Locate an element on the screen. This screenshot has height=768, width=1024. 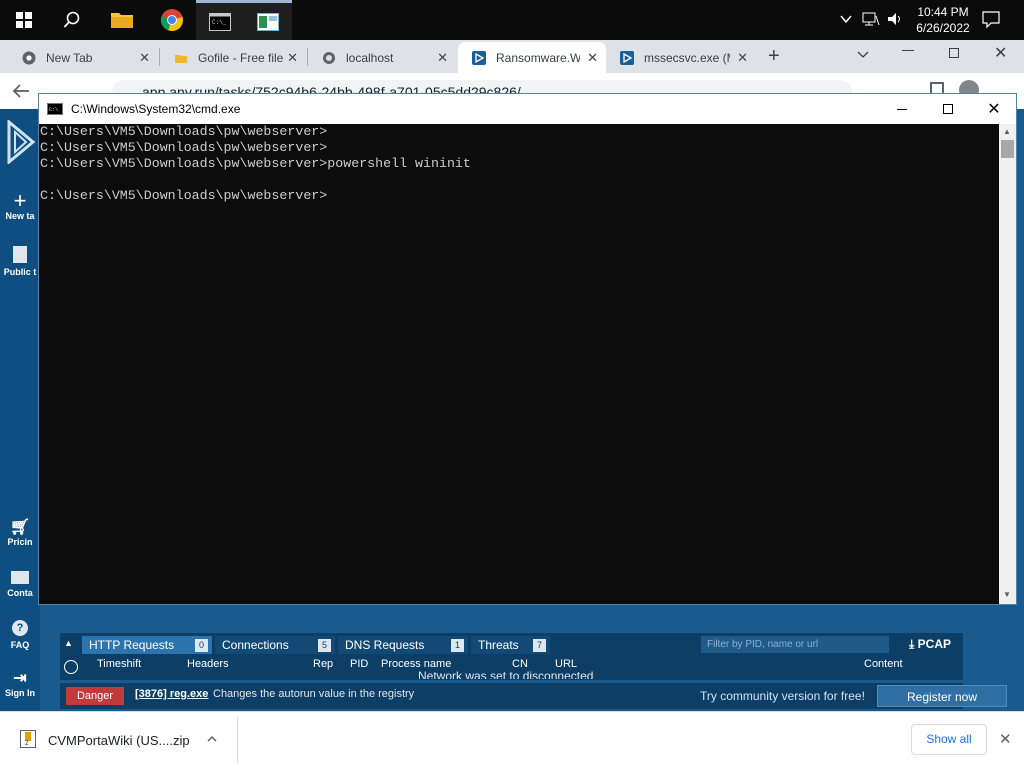
promo-text: Try community version for free! is located at coordinates (782, 696).